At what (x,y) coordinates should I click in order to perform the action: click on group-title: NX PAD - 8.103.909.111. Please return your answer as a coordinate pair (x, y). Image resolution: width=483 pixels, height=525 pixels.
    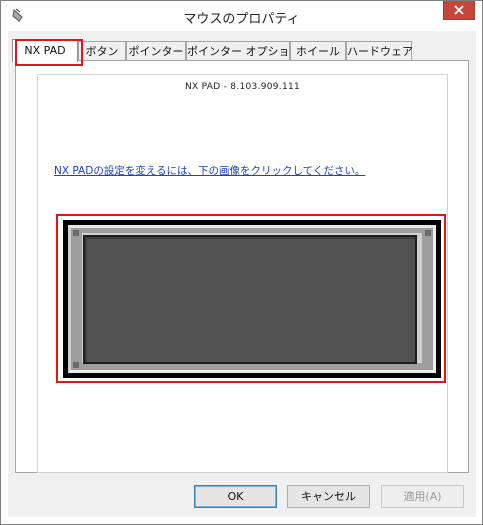
    Looking at the image, I should click on (242, 87).